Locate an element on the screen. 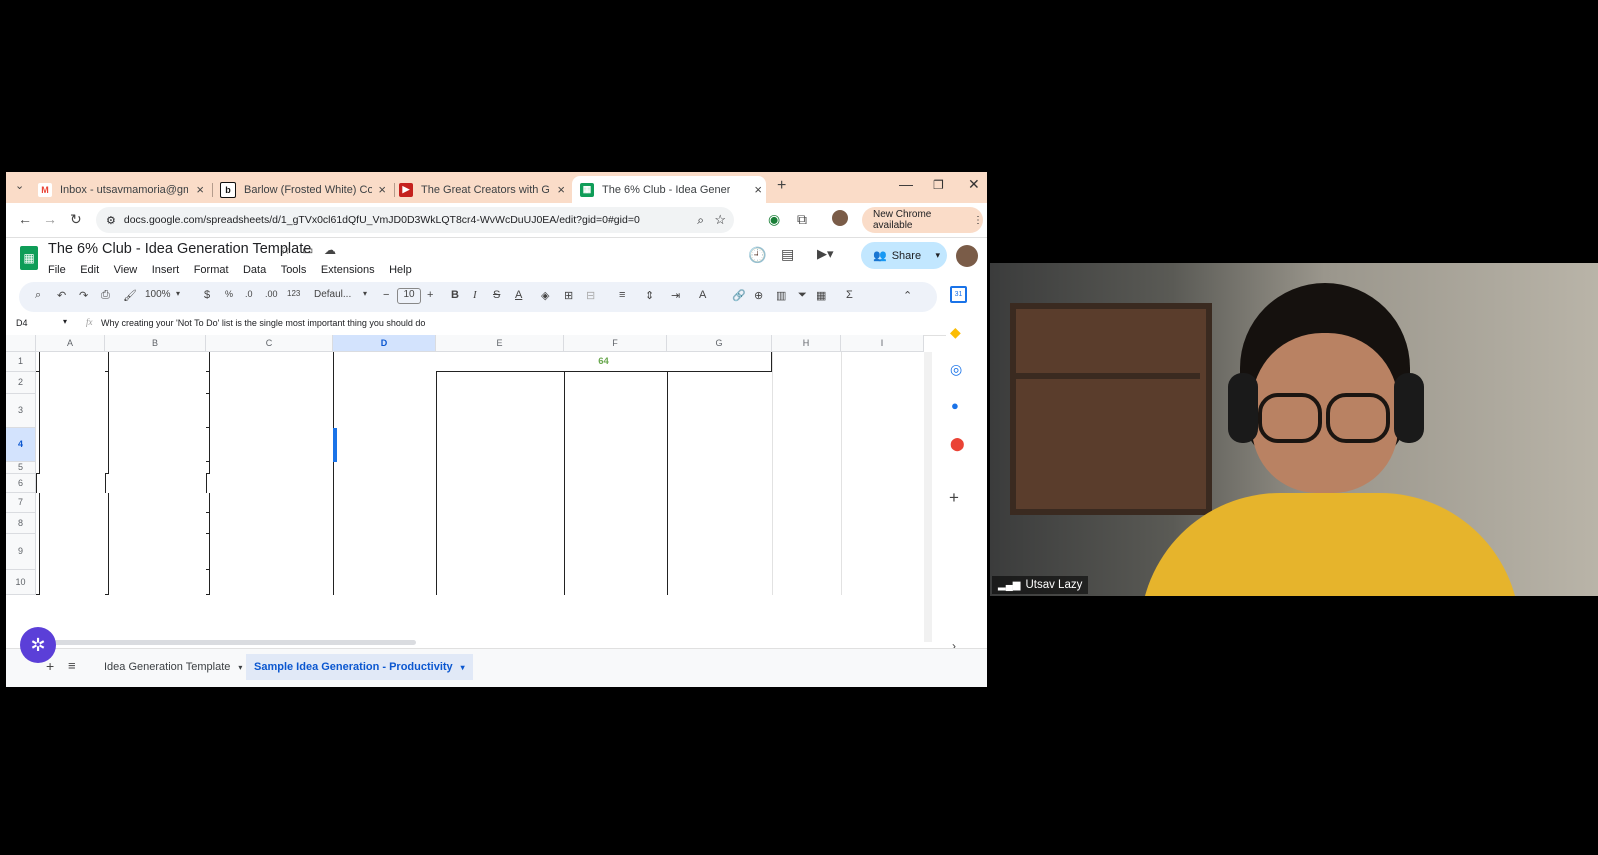  horizontal-scrollbar is located at coordinates (226, 642).